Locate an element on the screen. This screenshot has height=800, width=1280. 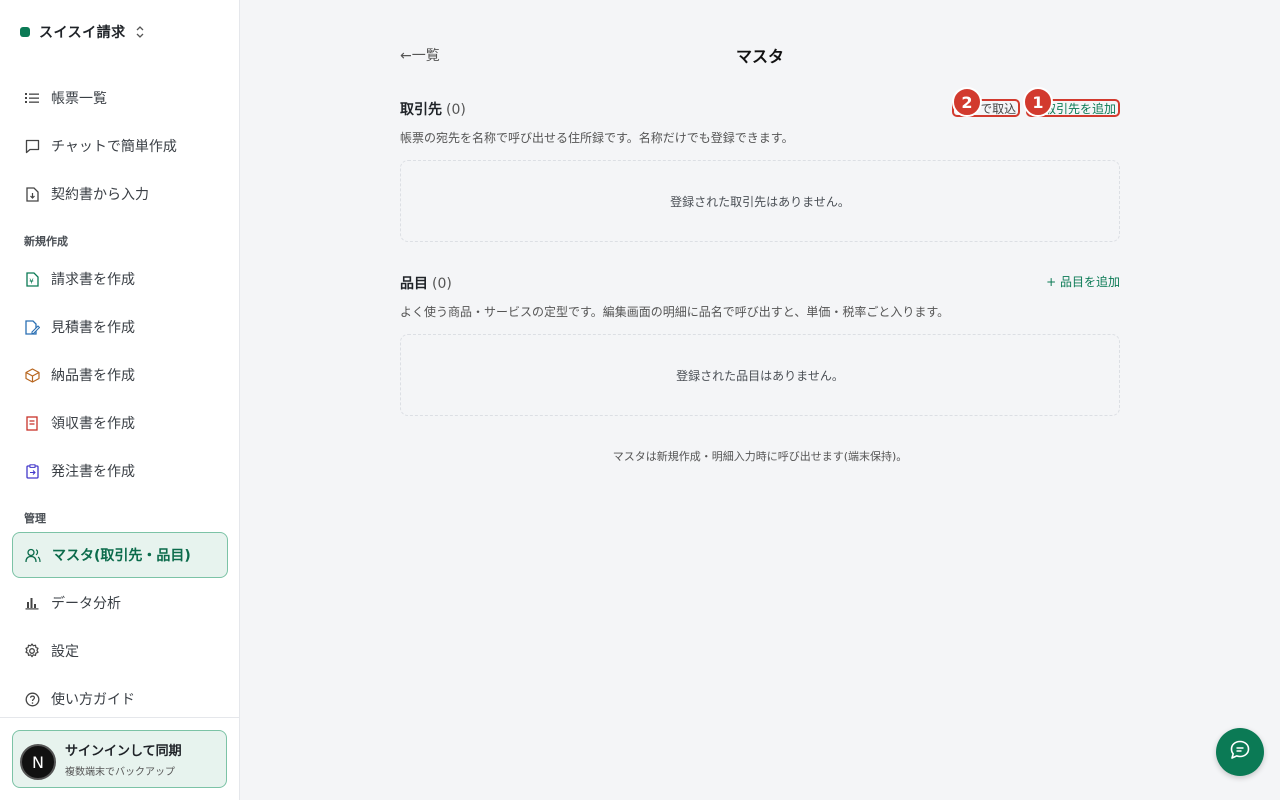
items-count: (0) is located at coordinates (442, 284).